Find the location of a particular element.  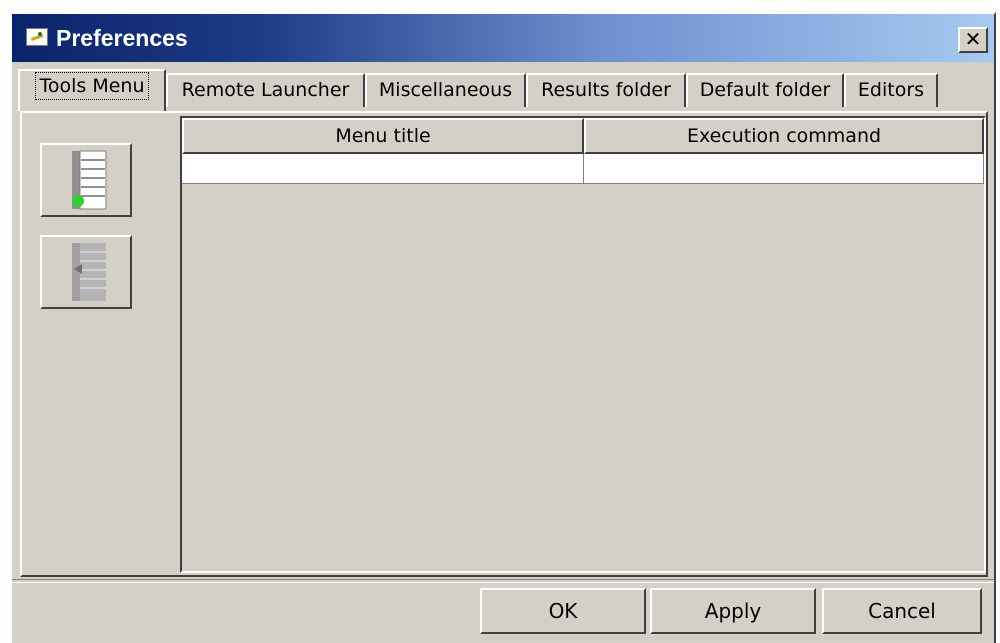

list-add-icon is located at coordinates (89, 180).